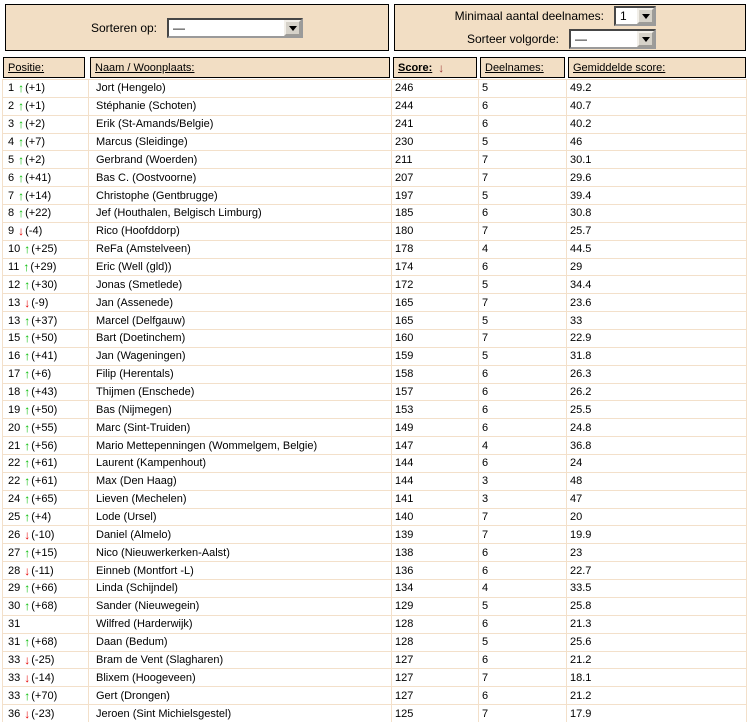  Describe the element at coordinates (404, 374) in the screenshot. I see `row-score: 158` at that location.